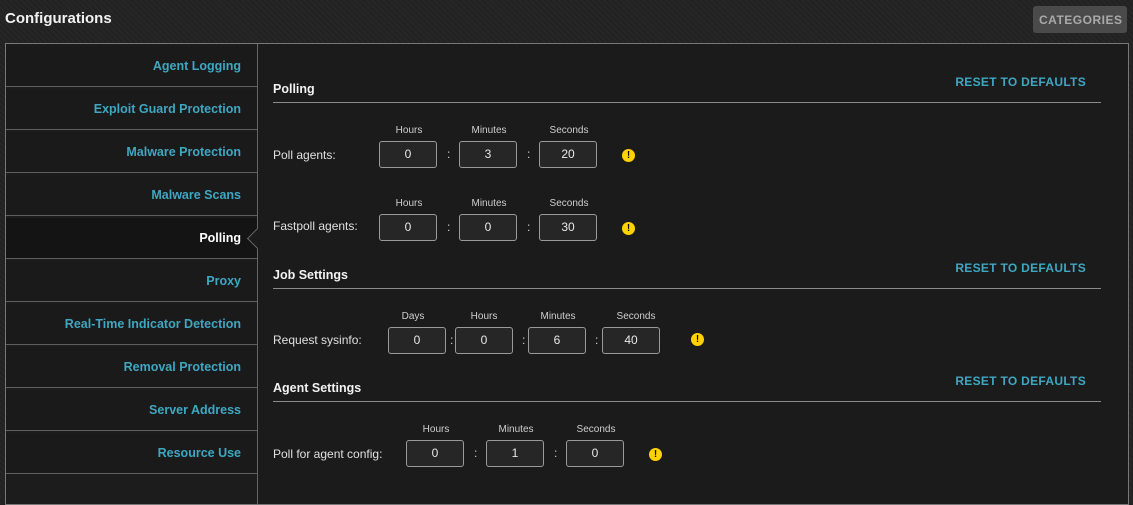 This screenshot has width=1133, height=505. I want to click on poll-agents-minutes-input: 3, so click(488, 154).